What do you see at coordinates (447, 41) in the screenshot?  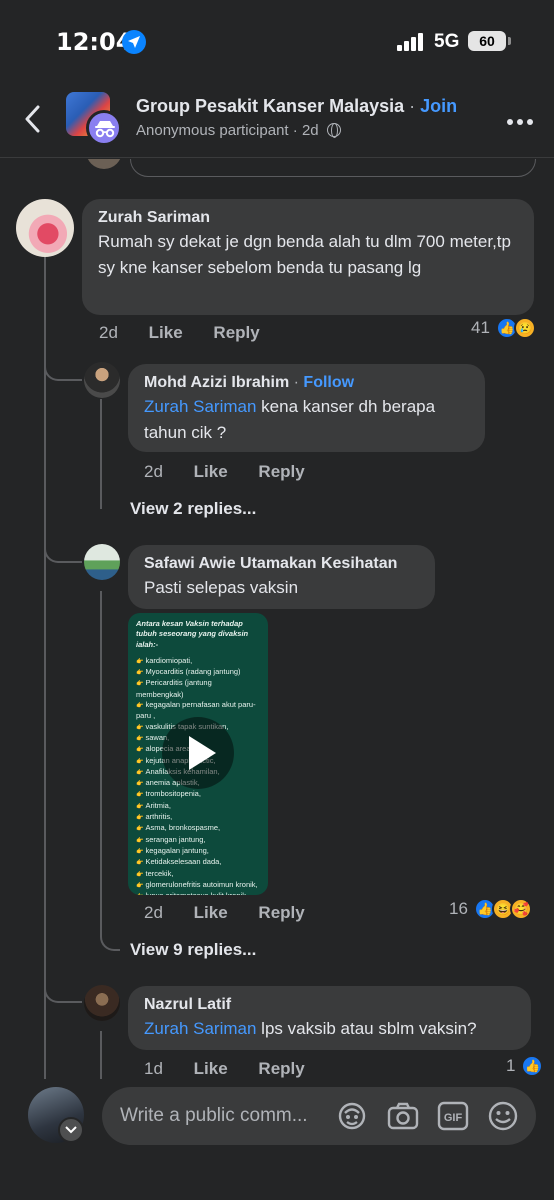 I see `network-type: 5G` at bounding box center [447, 41].